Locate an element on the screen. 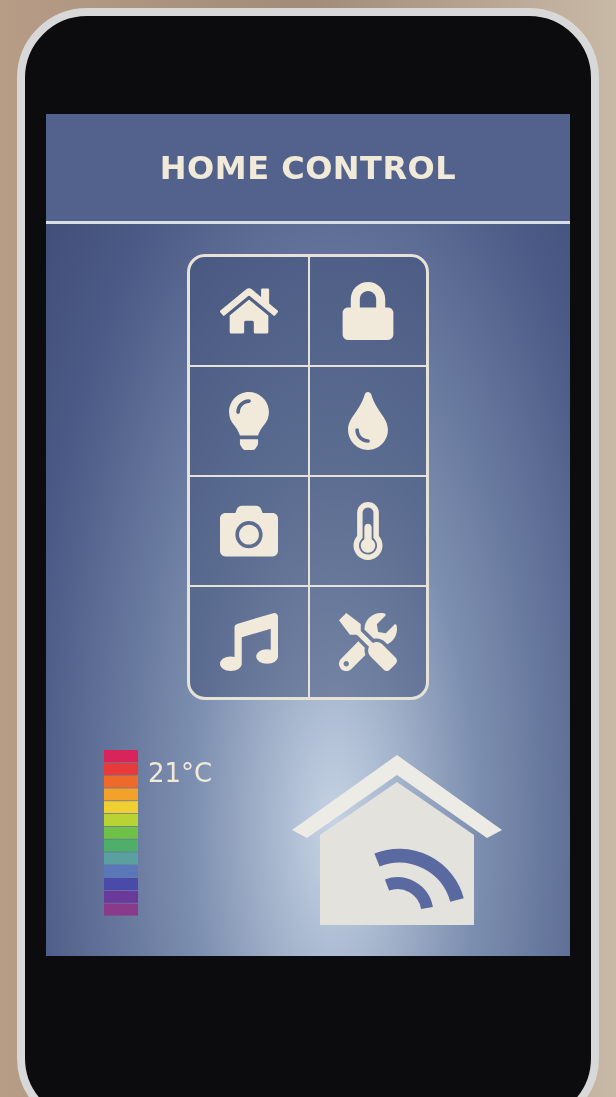 Image resolution: width=616 pixels, height=1097 pixels. tools-icon is located at coordinates (368, 642).